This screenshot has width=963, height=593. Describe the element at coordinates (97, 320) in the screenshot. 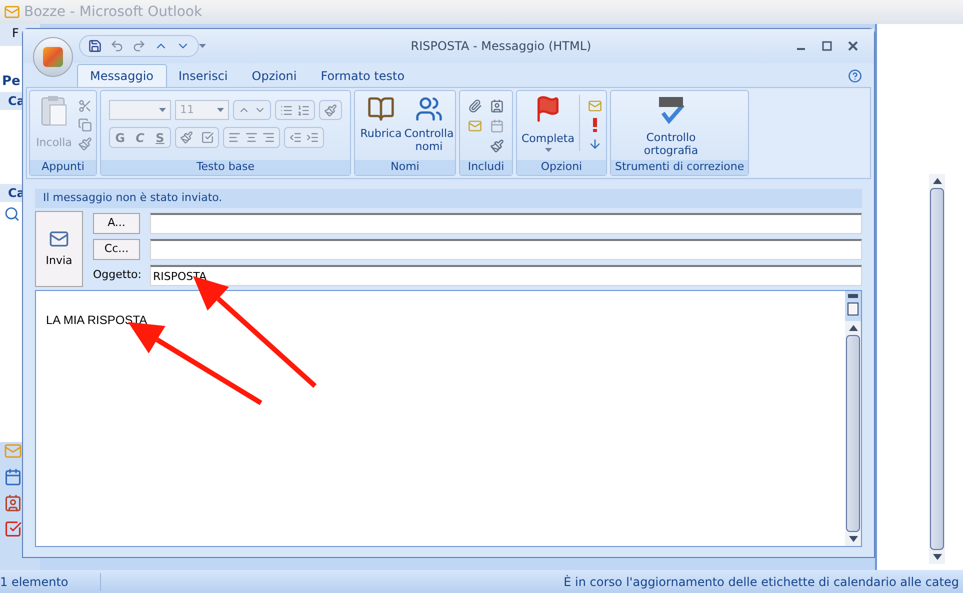

I see `body-text: LA MIA RISPOSTA` at that location.